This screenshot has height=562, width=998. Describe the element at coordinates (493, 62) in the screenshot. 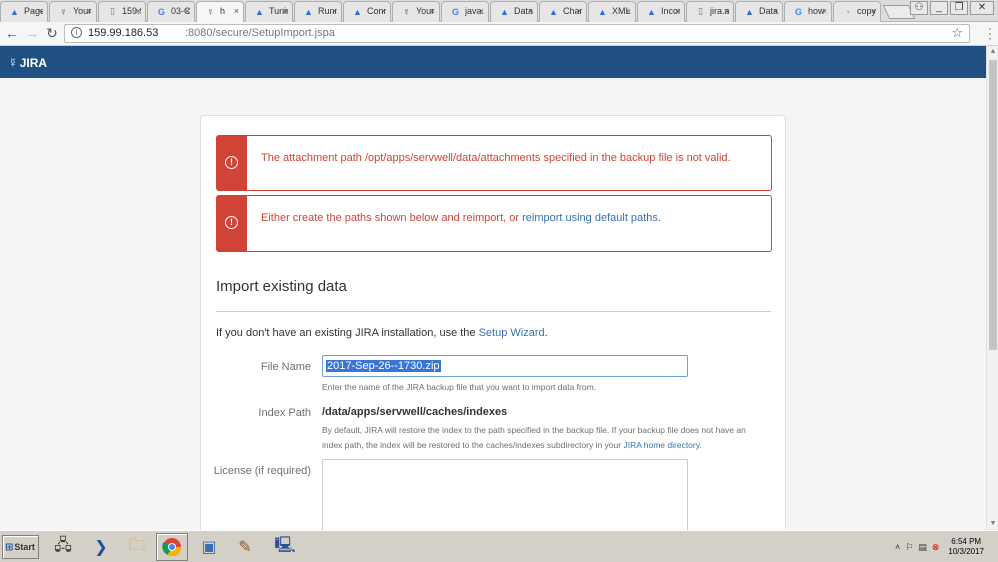

I see `jira-header: ☿ JIRA` at that location.